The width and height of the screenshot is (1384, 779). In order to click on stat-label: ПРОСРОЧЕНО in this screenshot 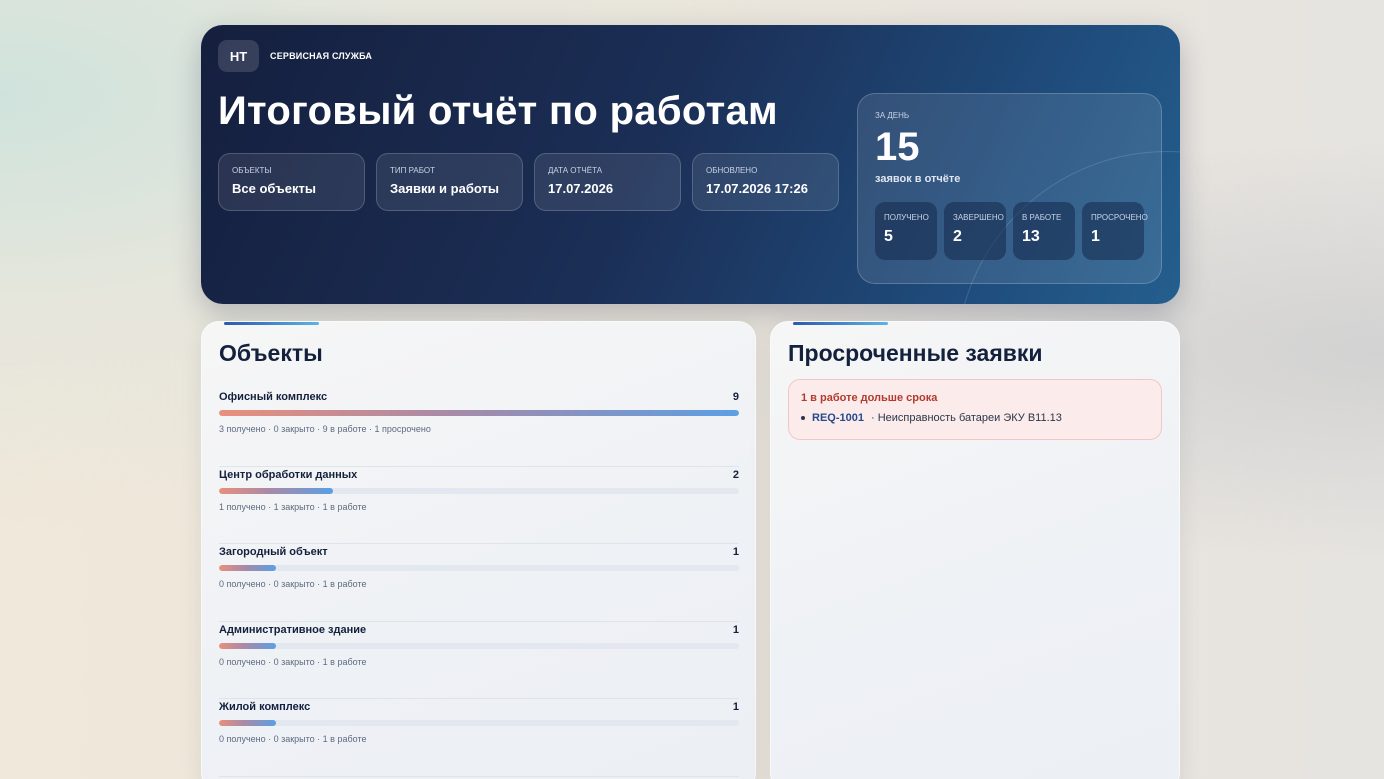, I will do `click(1119, 217)`.